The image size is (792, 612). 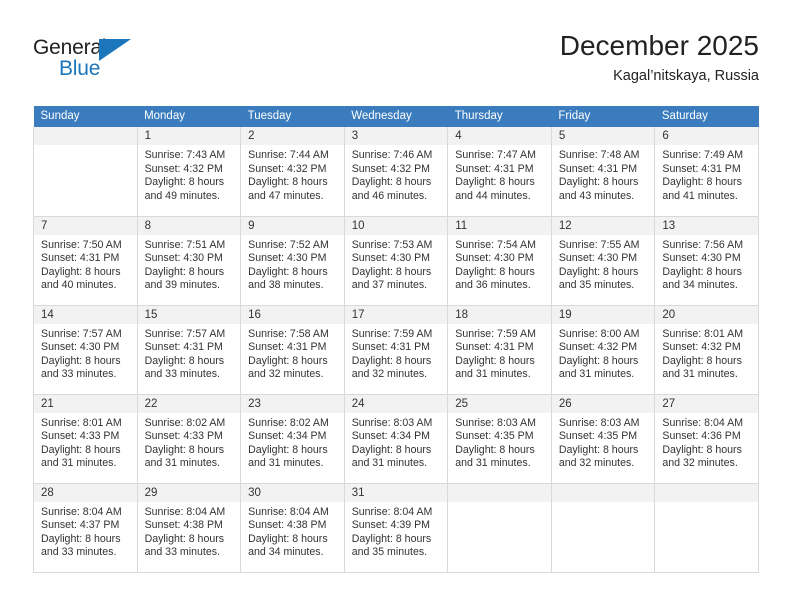 I want to click on sunset-text: Sunset: 4:33 PM, so click(x=183, y=436).